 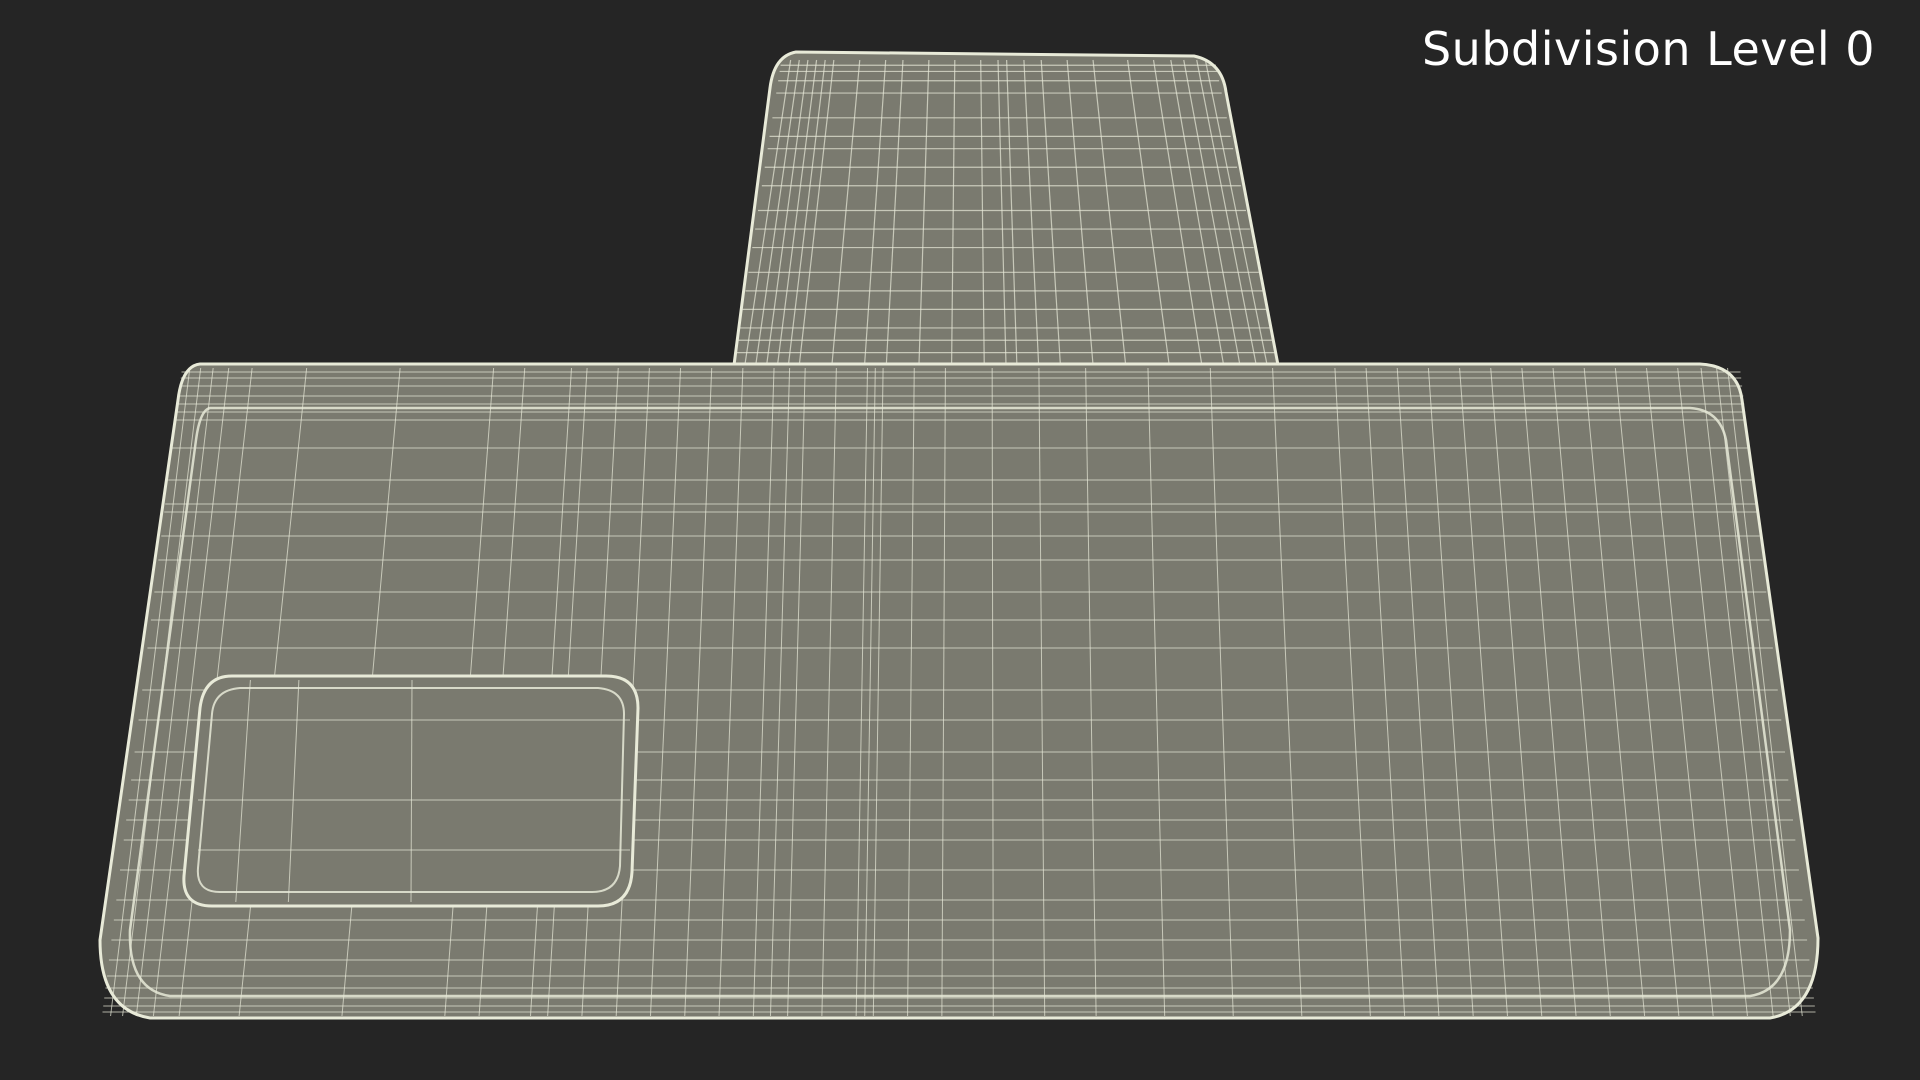 I want to click on subdivision-level-label: Subdivision Level 0, so click(x=1648, y=49).